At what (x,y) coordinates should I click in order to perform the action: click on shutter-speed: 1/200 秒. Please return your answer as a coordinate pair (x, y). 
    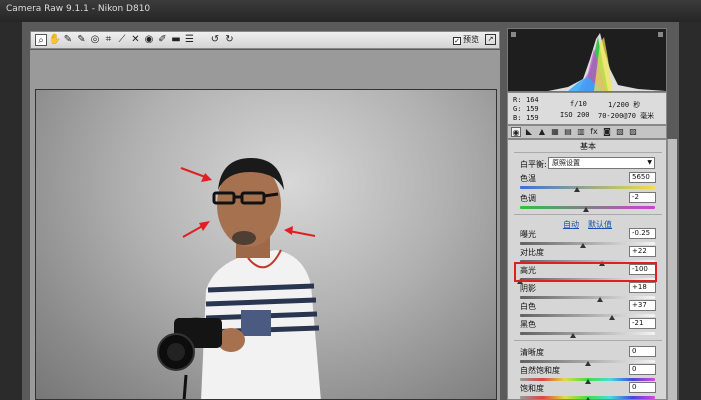
    Looking at the image, I should click on (624, 105).